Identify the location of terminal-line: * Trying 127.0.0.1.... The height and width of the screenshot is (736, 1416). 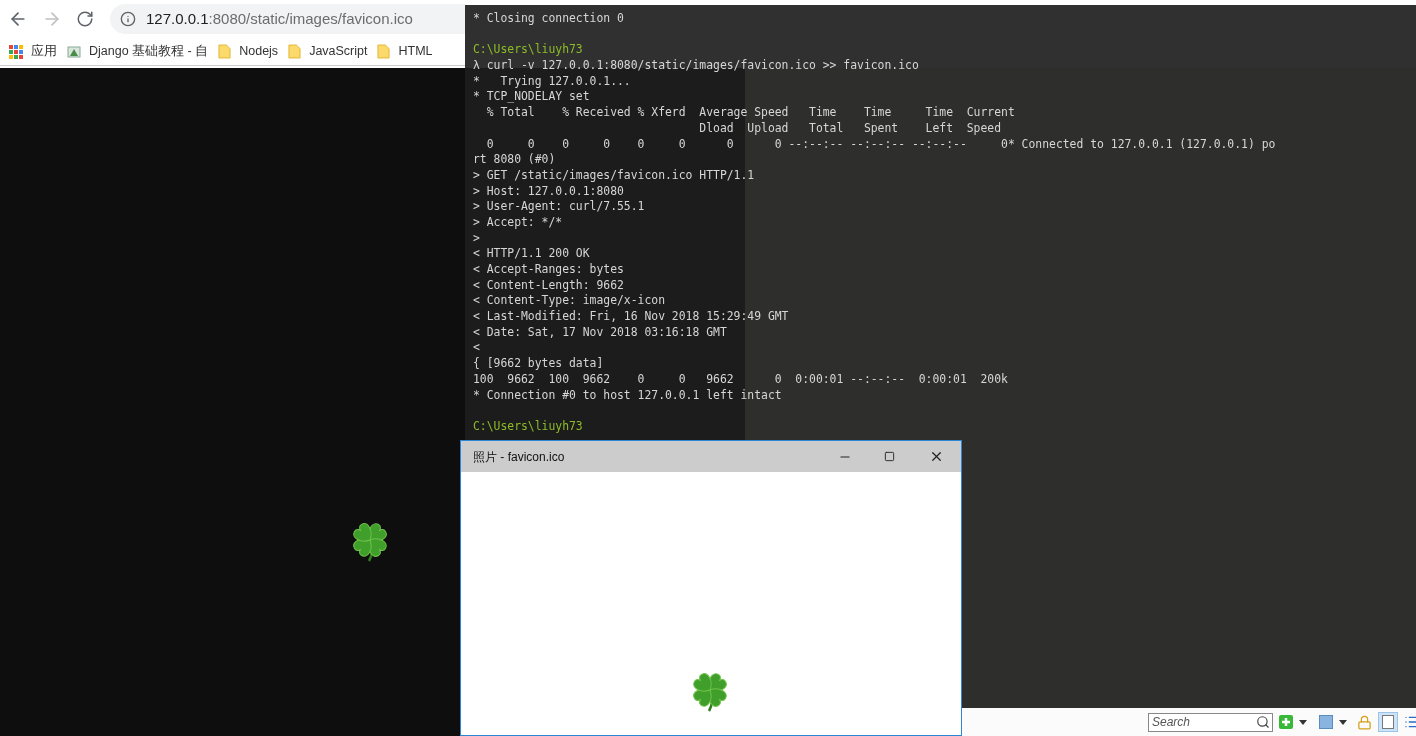
(552, 81).